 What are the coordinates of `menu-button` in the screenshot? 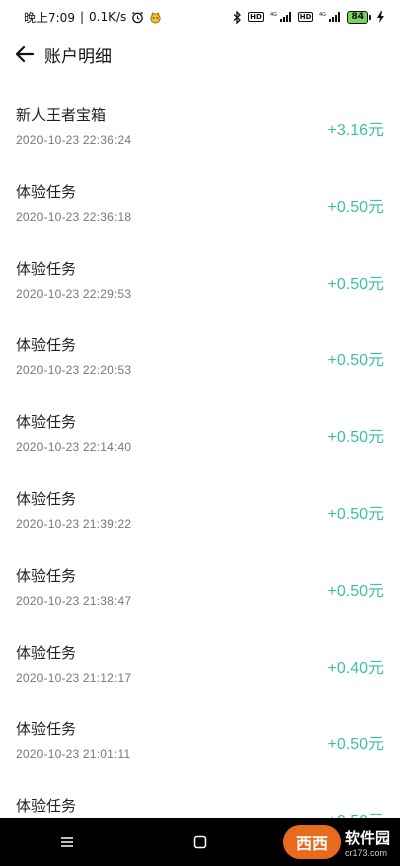 It's located at (67, 842).